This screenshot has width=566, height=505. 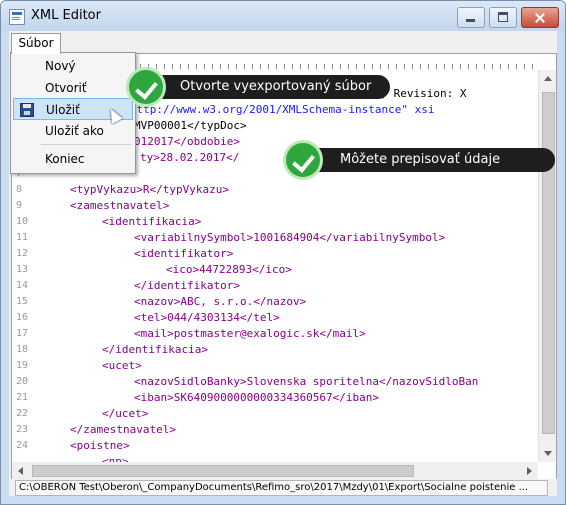 What do you see at coordinates (123, 429) in the screenshot?
I see `code-text: </zamestnavatel>` at bounding box center [123, 429].